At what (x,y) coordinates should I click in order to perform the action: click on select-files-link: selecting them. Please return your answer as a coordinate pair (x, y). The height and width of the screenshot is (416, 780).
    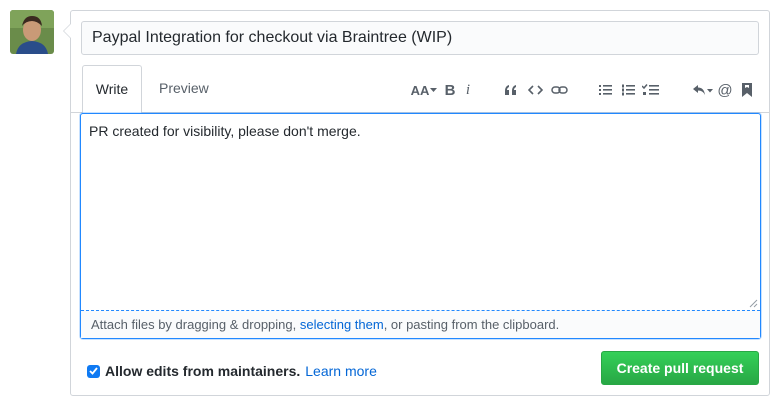
    Looking at the image, I should click on (342, 324).